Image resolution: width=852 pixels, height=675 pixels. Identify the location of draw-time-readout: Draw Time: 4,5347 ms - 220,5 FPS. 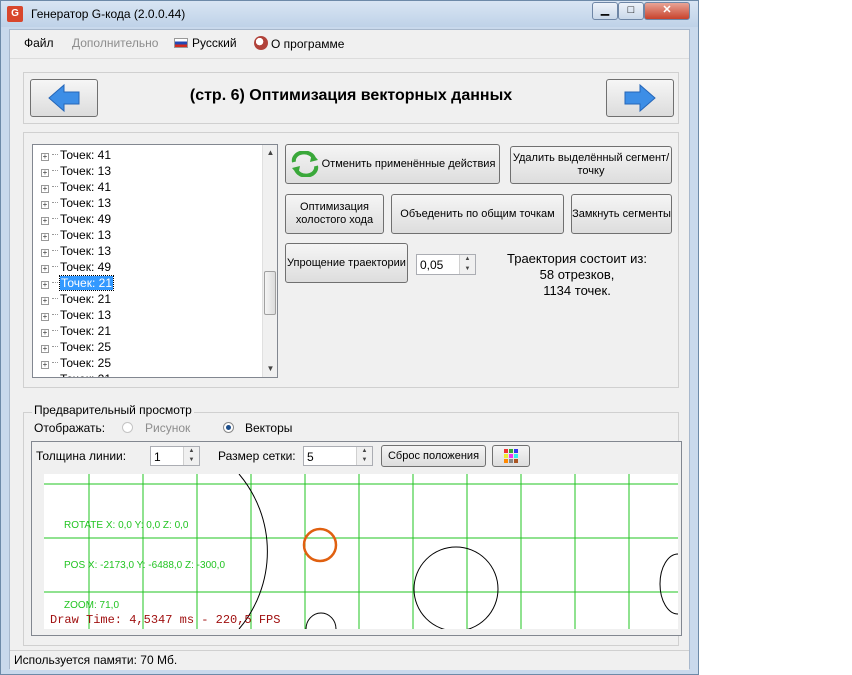
(165, 620).